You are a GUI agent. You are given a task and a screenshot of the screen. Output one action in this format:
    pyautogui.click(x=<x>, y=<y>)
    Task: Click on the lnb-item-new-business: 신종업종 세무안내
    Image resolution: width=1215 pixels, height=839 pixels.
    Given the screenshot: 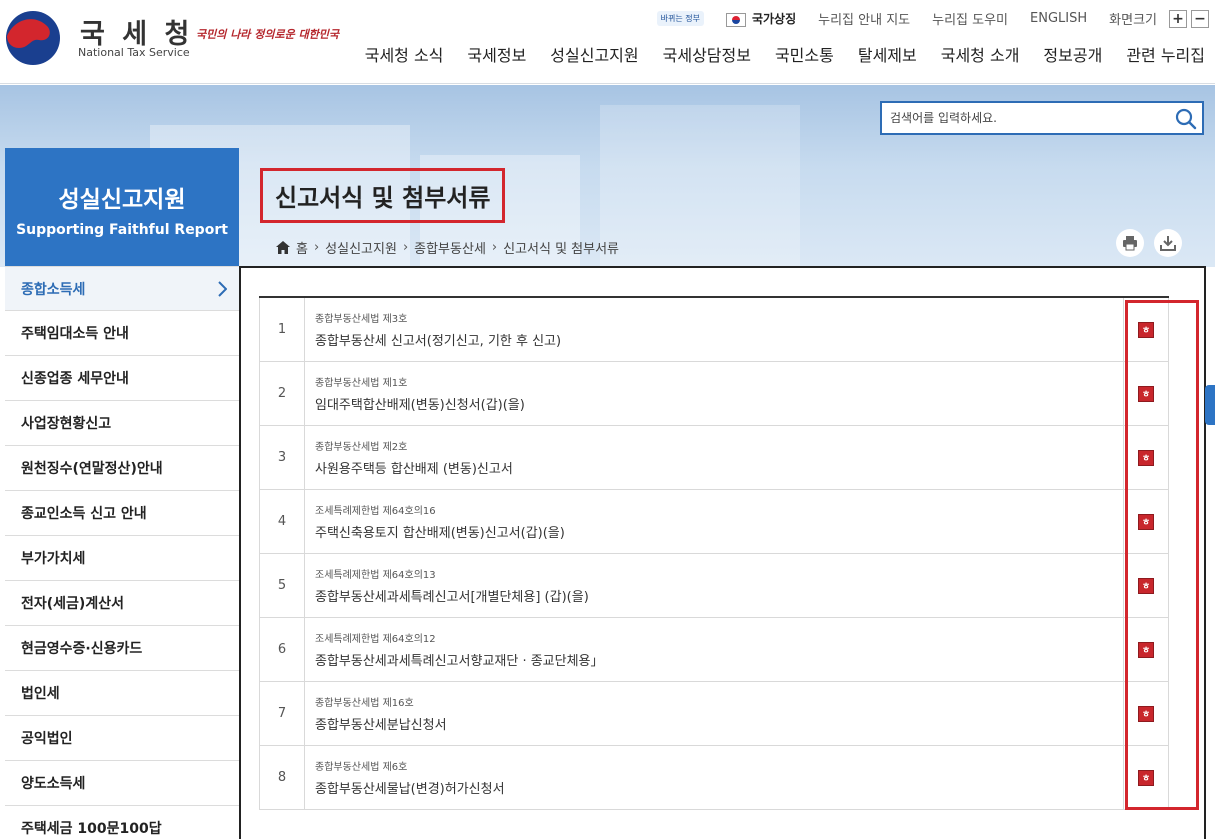 What is the action you would take?
    pyautogui.click(x=122, y=378)
    